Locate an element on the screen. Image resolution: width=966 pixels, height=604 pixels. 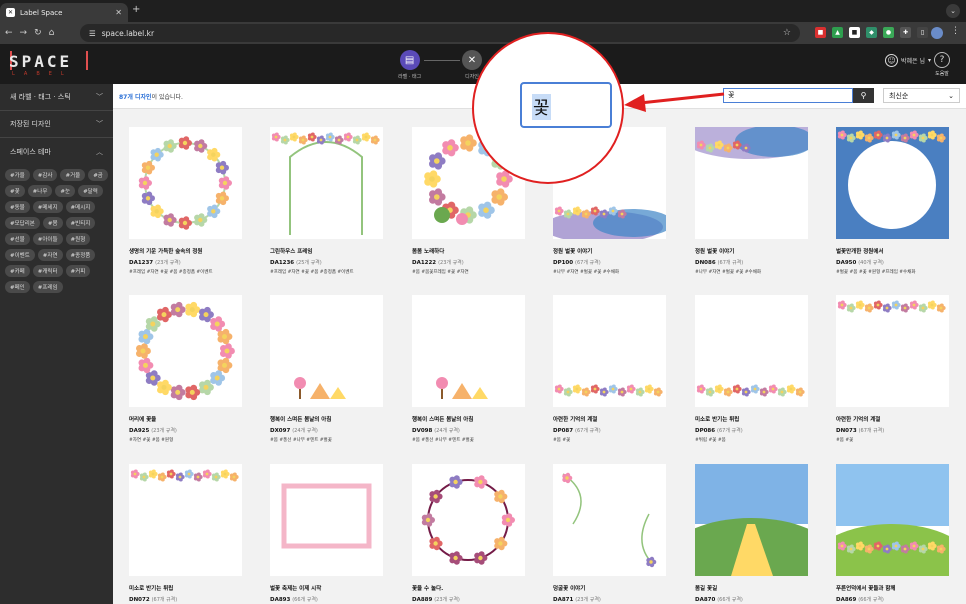
design-code-line: DP100 (67개 규격) is located at coordinates (615, 262).